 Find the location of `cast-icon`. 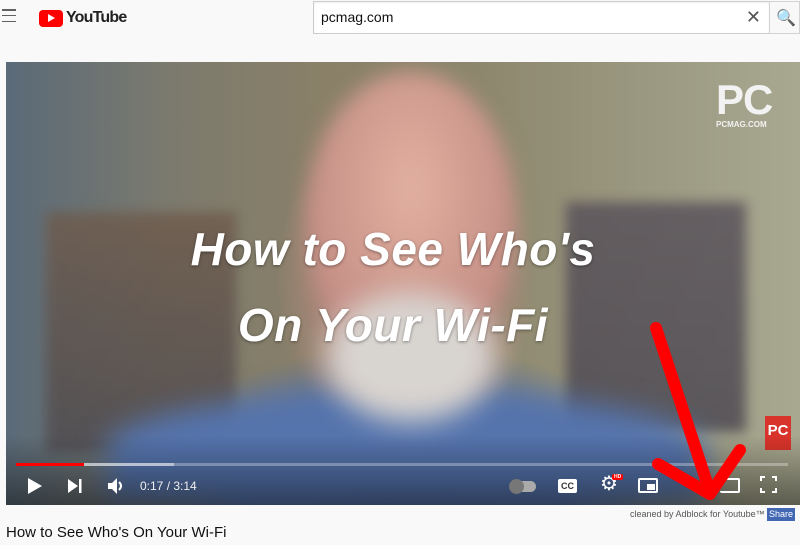

cast-icon is located at coordinates (730, 485).